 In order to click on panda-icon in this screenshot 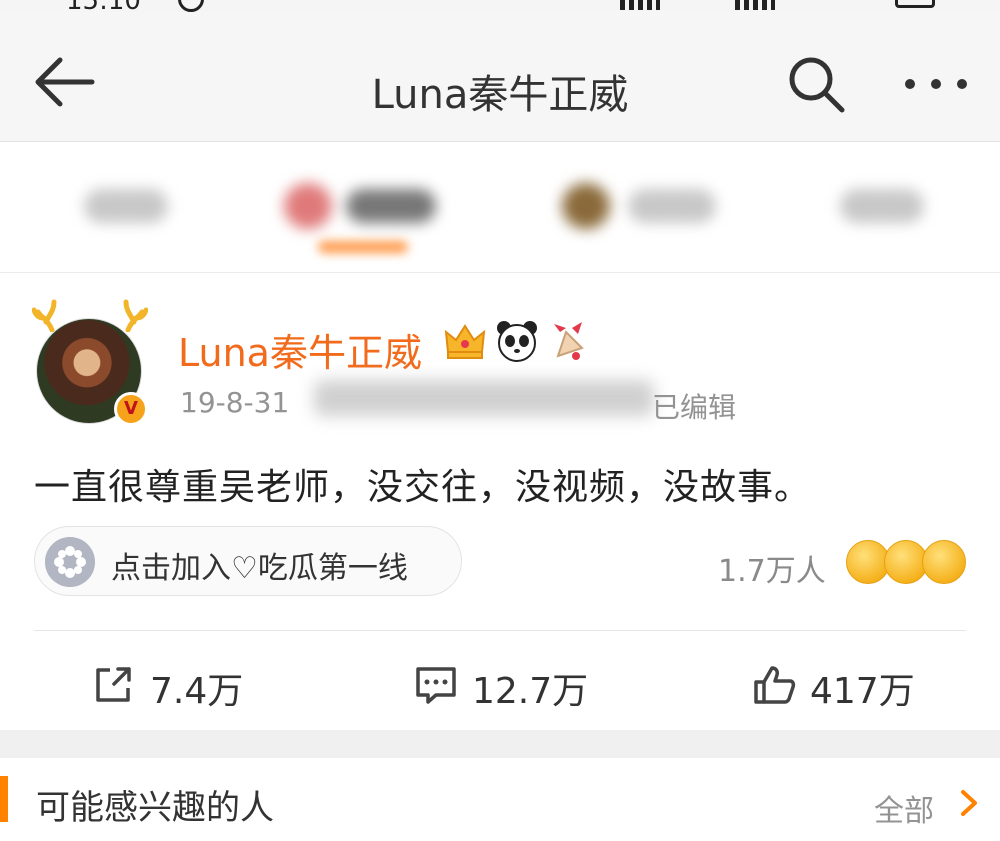, I will do `click(517, 341)`.